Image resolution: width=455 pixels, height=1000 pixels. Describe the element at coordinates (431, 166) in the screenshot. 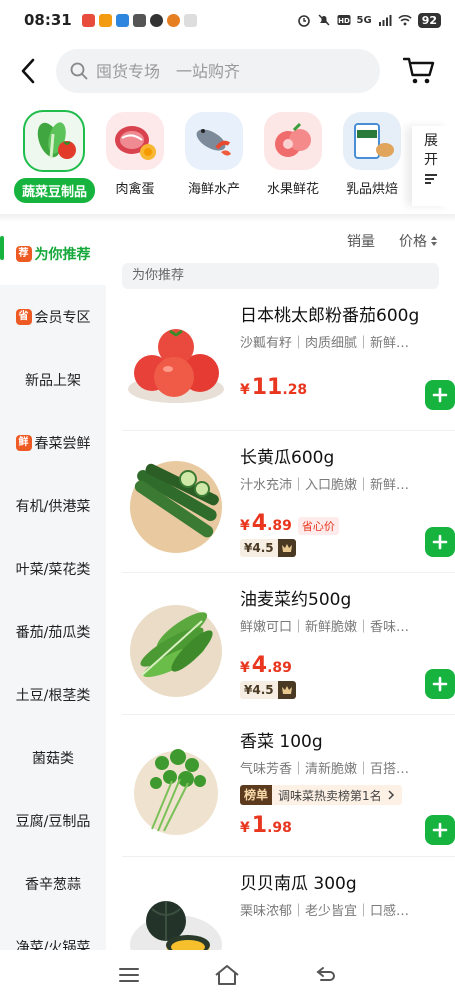

I see `expand-categories-button: 展 开` at that location.